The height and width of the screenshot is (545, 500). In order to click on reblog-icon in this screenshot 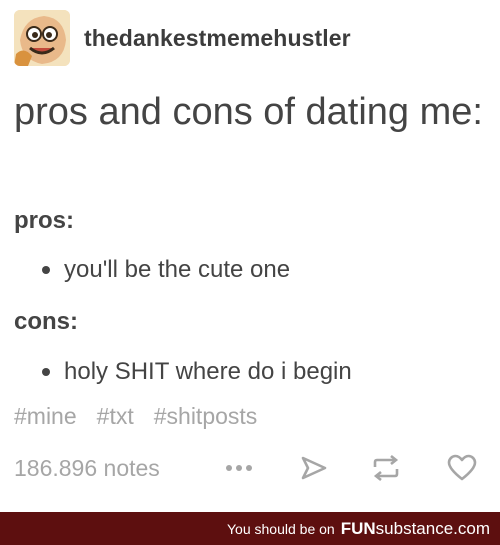, I will do `click(386, 468)`.